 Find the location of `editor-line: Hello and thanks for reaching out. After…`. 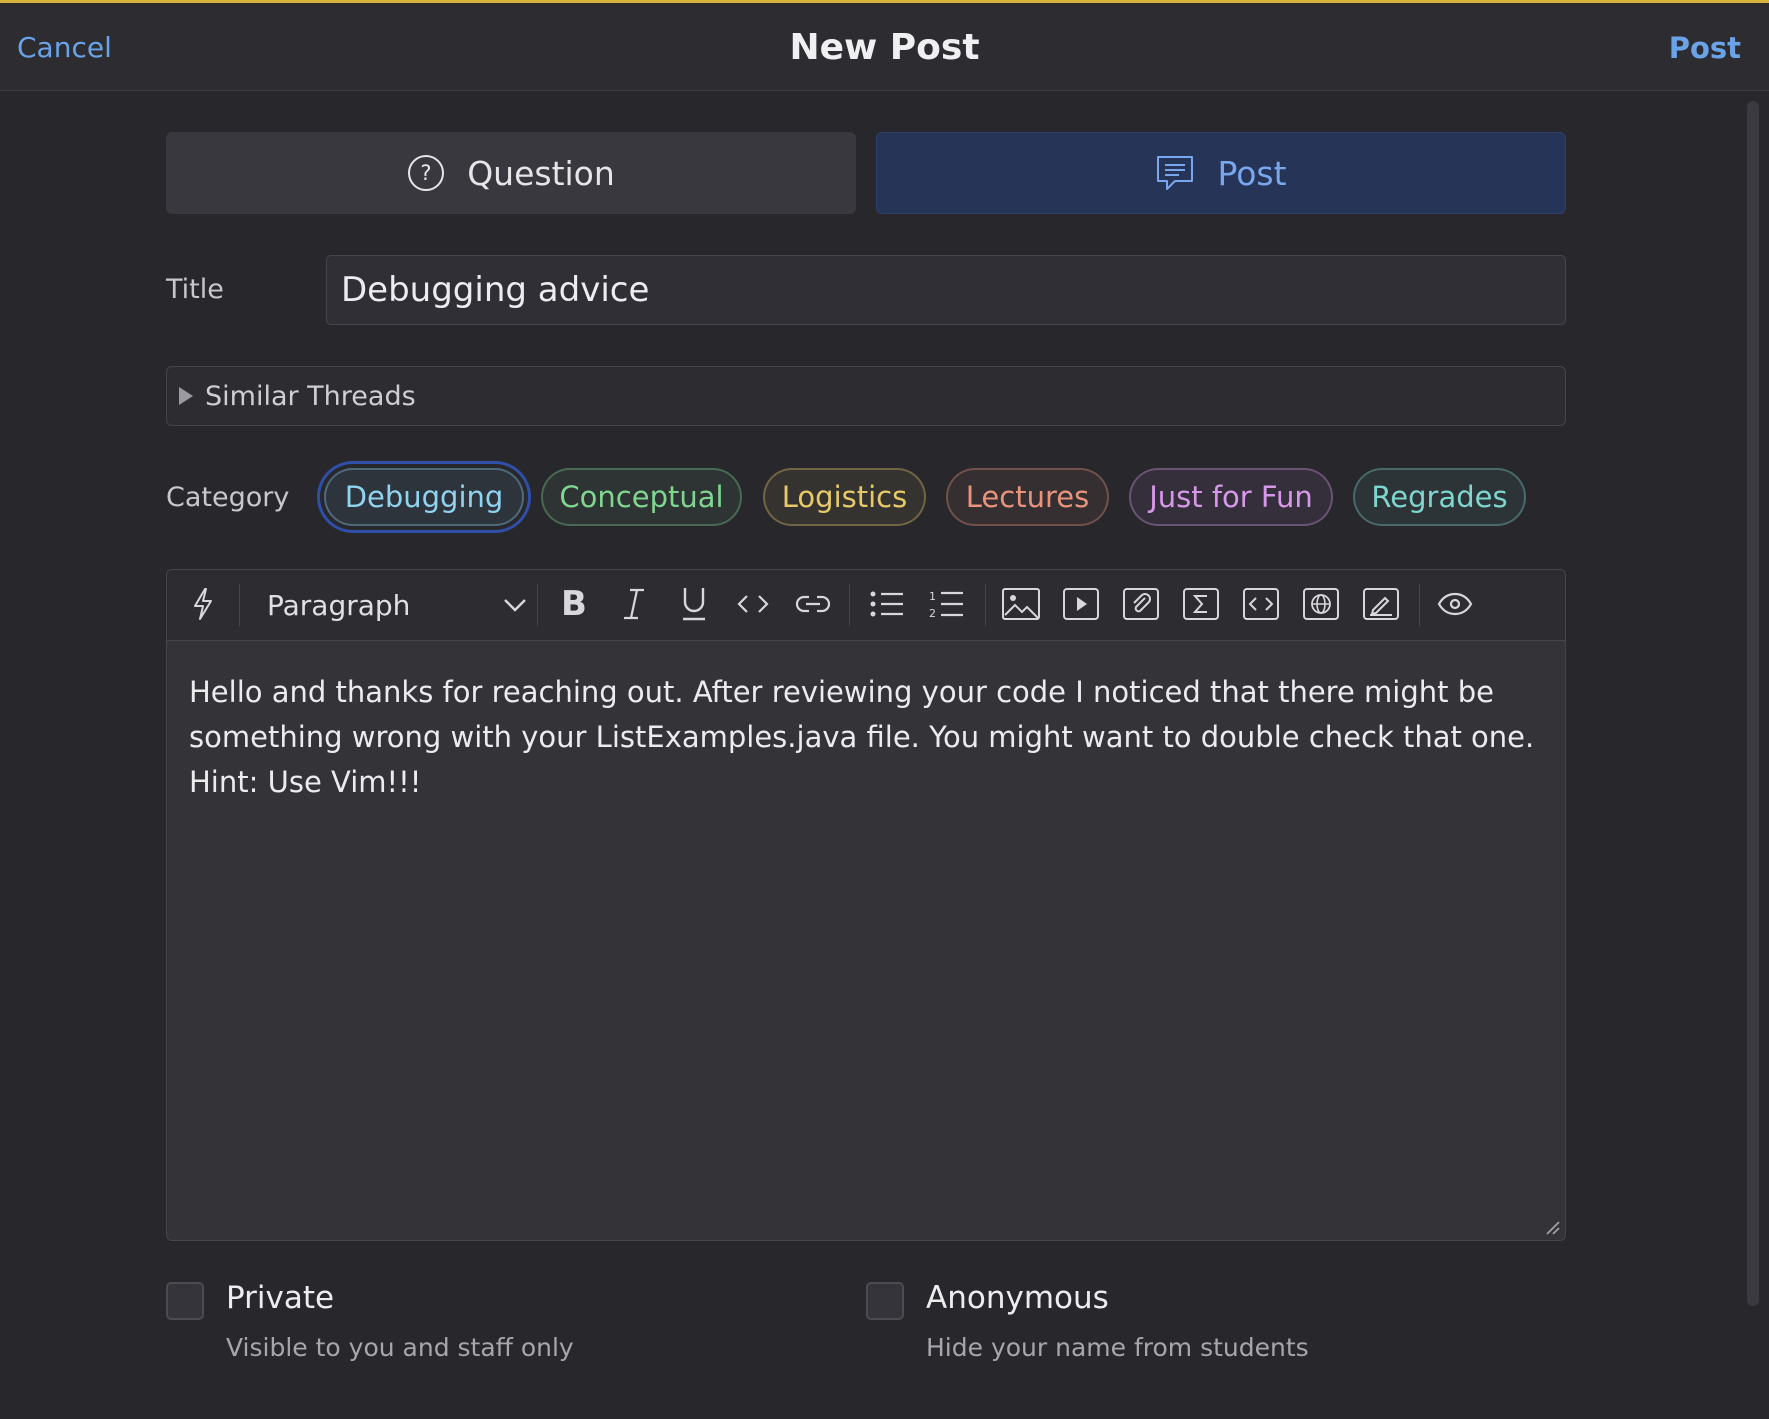

editor-line: Hello and thanks for reaching out. After… is located at coordinates (841, 692).